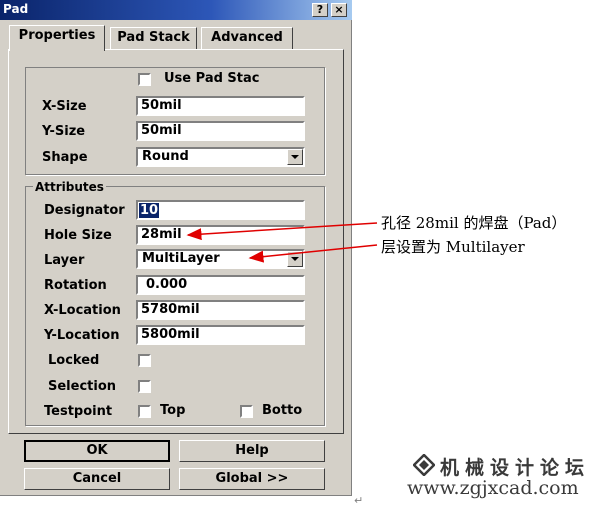 The image size is (601, 507). I want to click on diamond-logo-icon, so click(424, 465).